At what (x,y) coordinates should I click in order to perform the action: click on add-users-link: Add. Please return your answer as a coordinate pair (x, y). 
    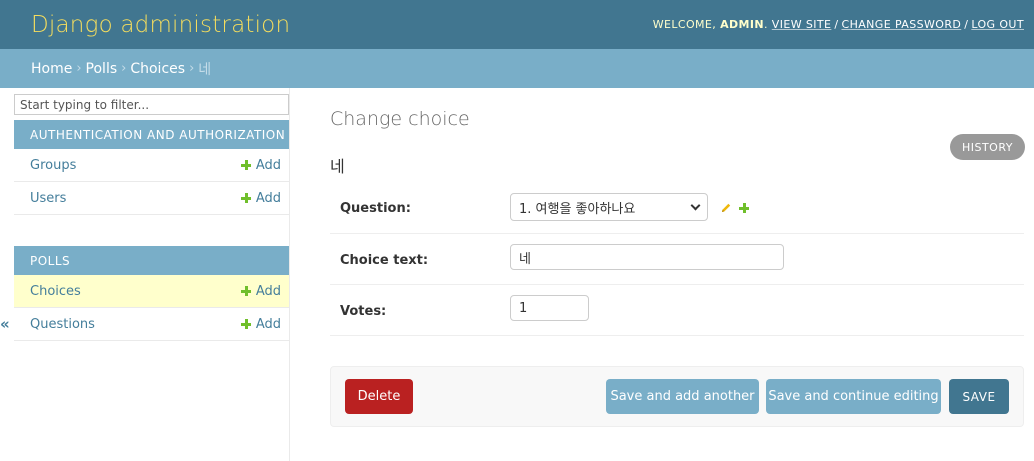
    Looking at the image, I should click on (260, 198).